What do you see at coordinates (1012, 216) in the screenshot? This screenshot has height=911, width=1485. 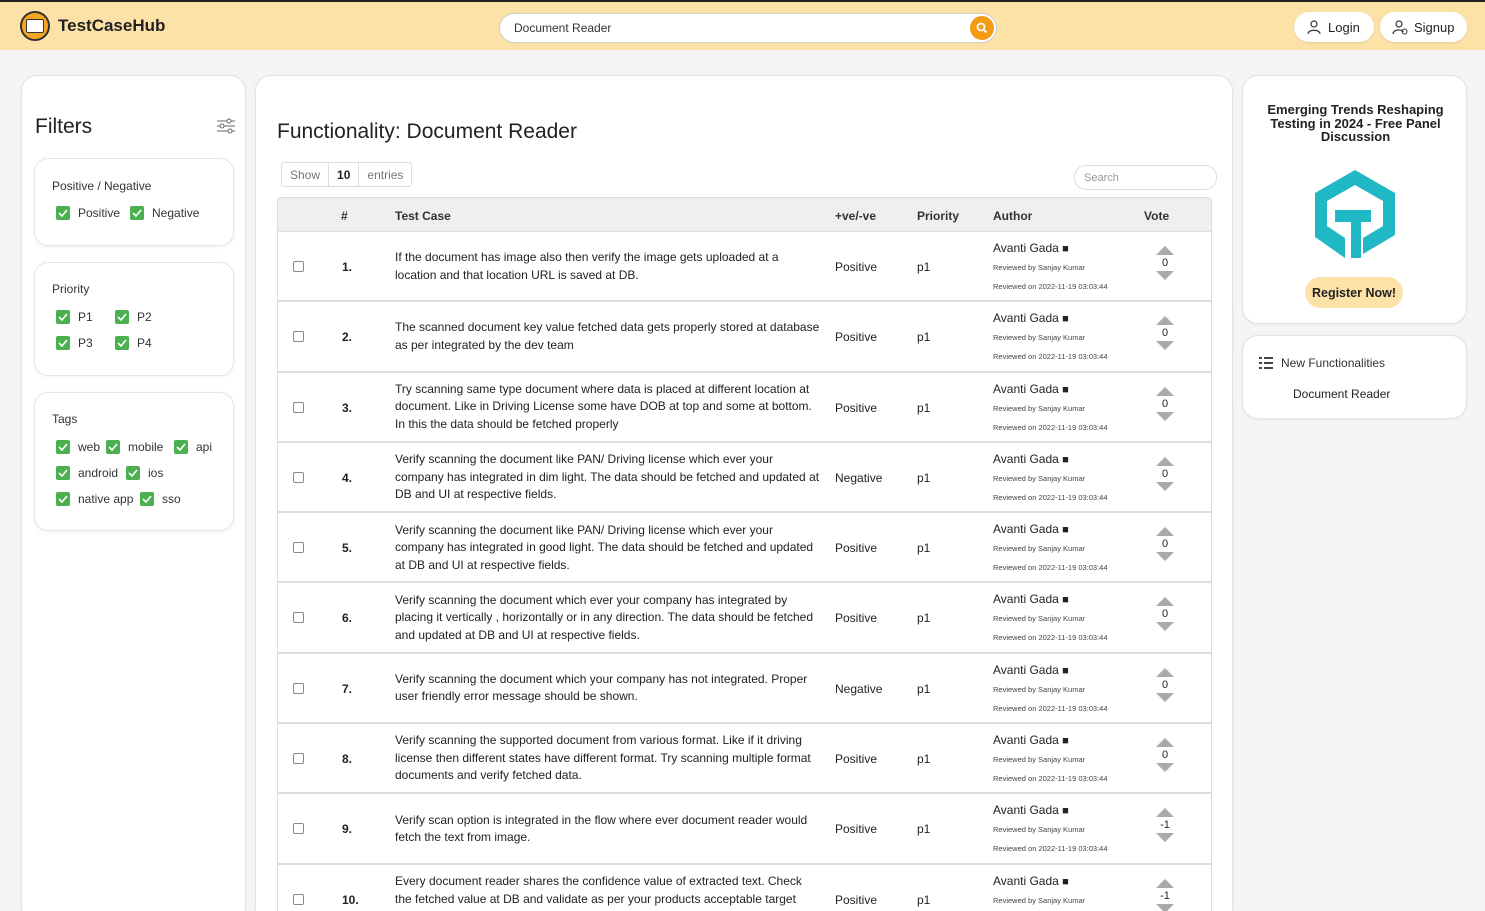 I see `col-header-author: Author` at bounding box center [1012, 216].